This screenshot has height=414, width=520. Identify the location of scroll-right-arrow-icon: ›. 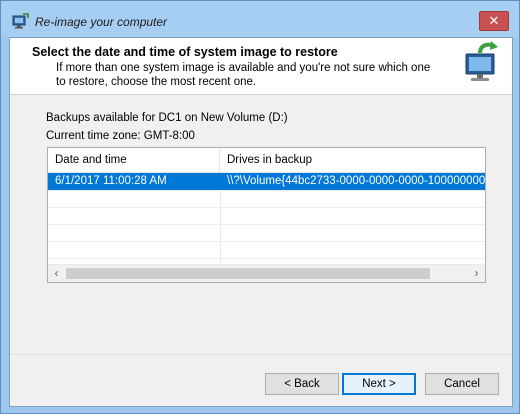
(476, 273).